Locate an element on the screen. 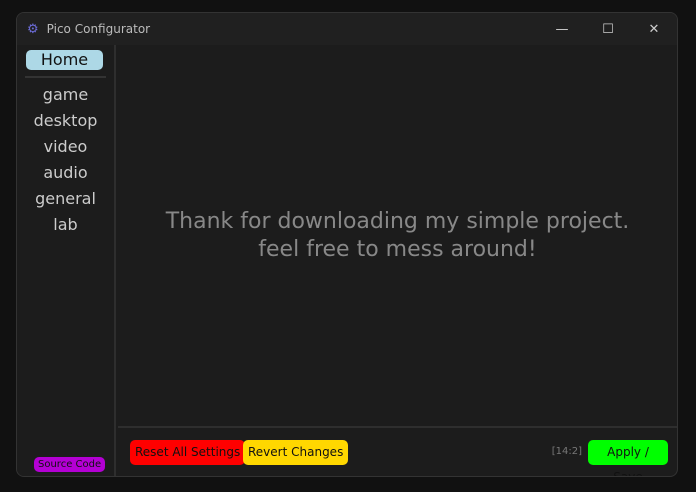 The height and width of the screenshot is (492, 696). window-title: Pico Configurator is located at coordinates (98, 29).